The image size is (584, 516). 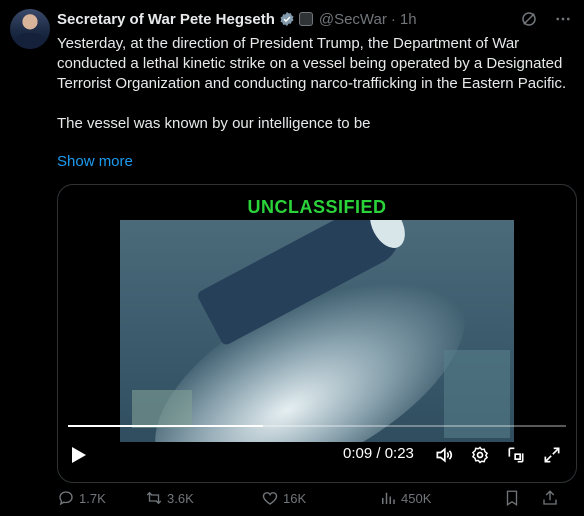 I want to click on avatar, so click(x=30, y=29).